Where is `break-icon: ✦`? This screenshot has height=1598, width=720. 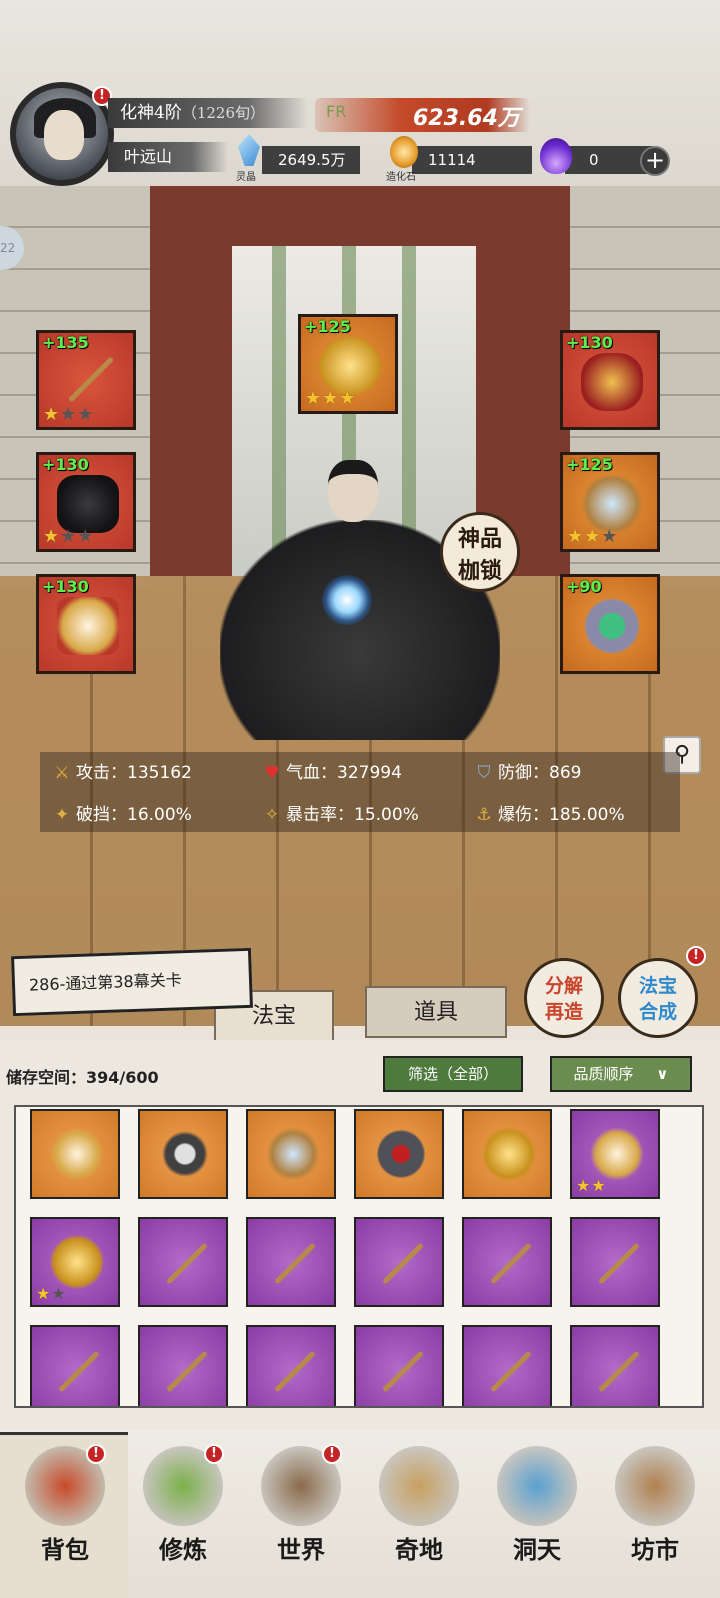 break-icon: ✦ is located at coordinates (62, 815).